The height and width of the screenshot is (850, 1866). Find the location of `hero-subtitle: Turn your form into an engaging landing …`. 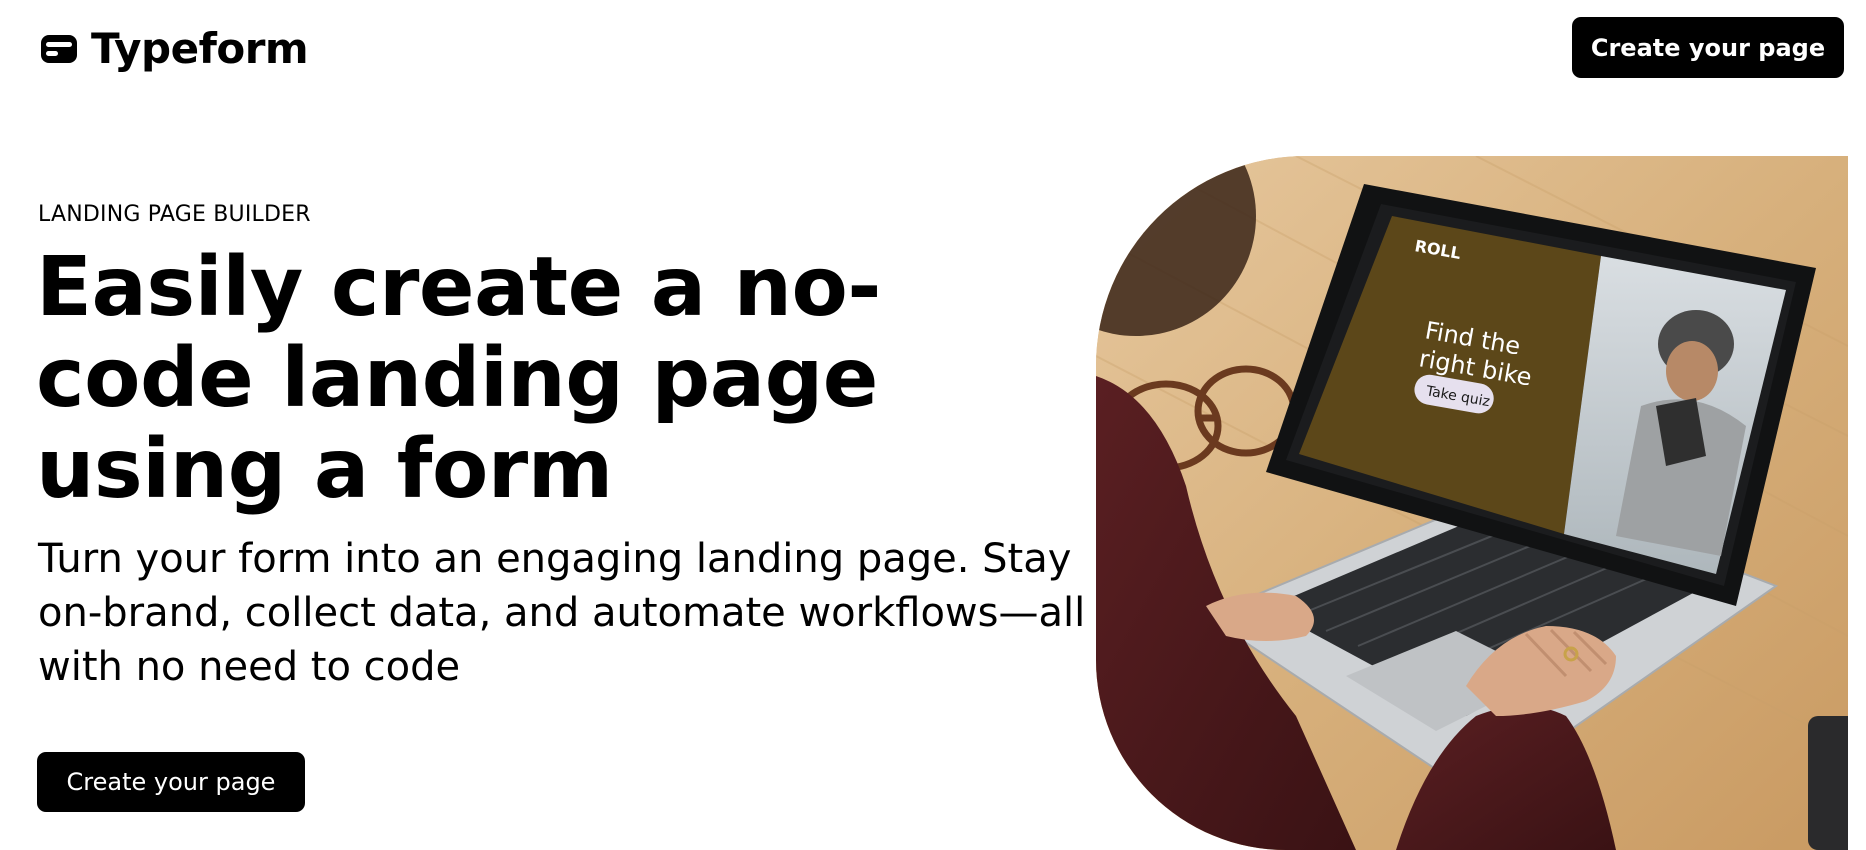

hero-subtitle: Turn your form into an engaging landing … is located at coordinates (562, 613).